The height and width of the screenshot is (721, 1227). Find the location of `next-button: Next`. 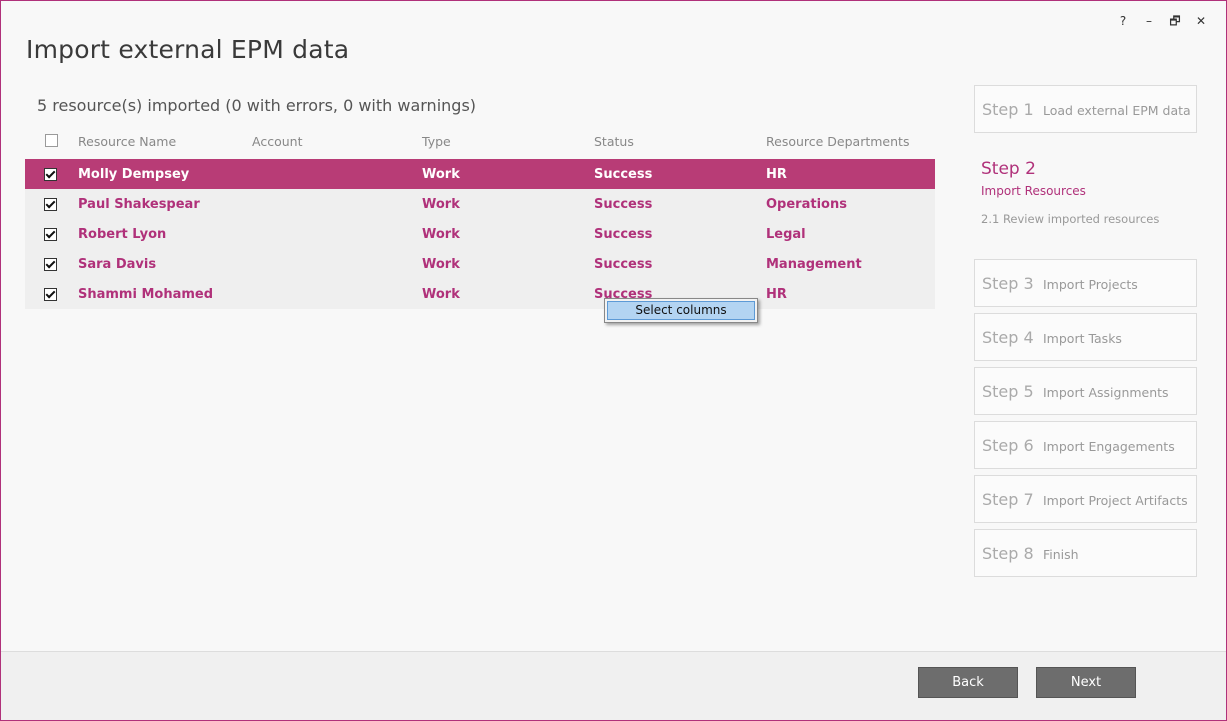

next-button: Next is located at coordinates (1086, 682).